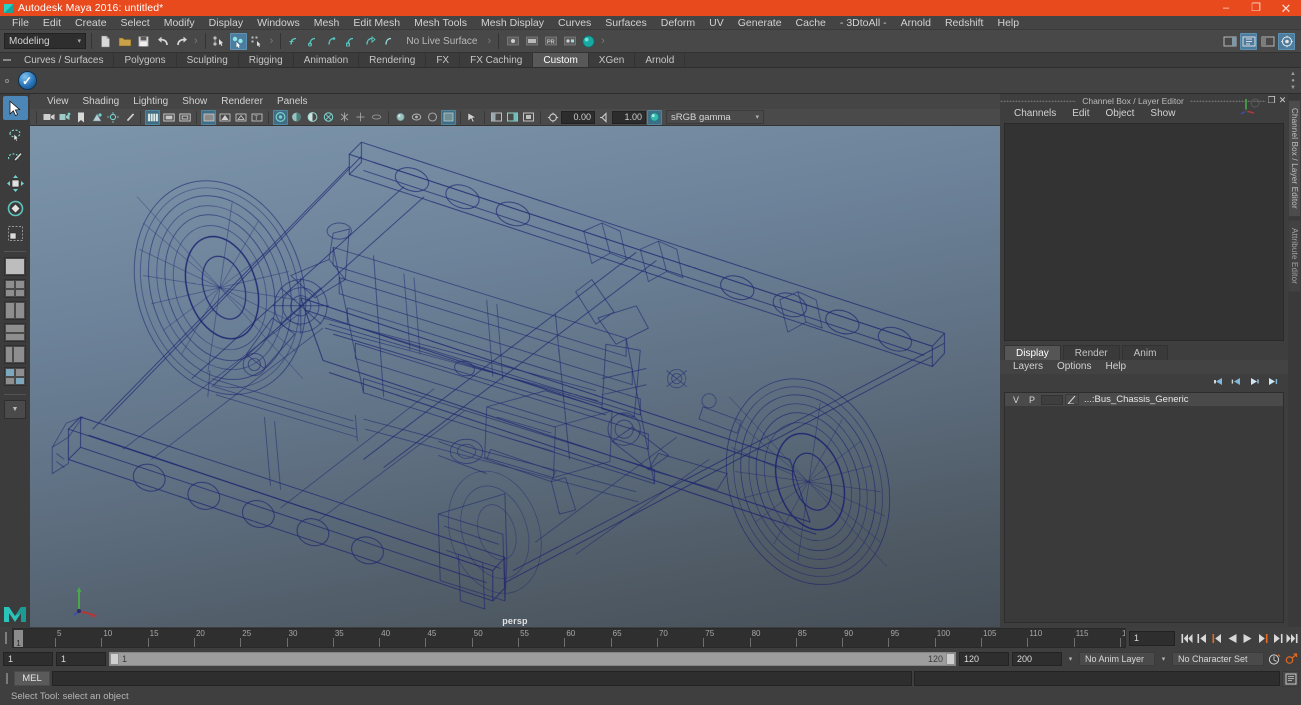 The image size is (1301, 705). Describe the element at coordinates (1294, 255) in the screenshot. I see `sidetab-attribute-editor: Attribute Editor` at that location.